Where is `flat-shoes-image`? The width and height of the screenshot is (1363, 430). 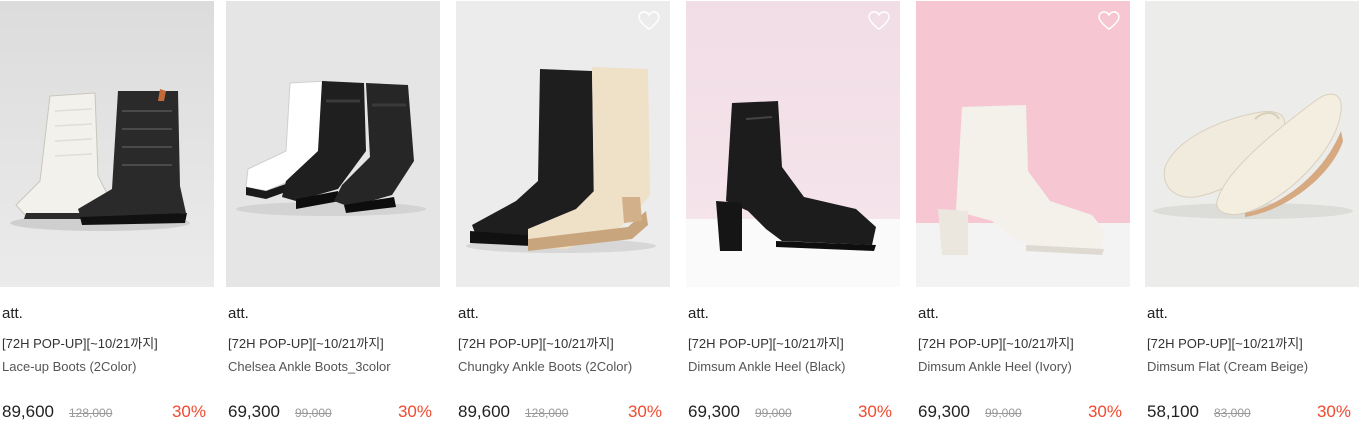
flat-shoes-image is located at coordinates (1252, 144).